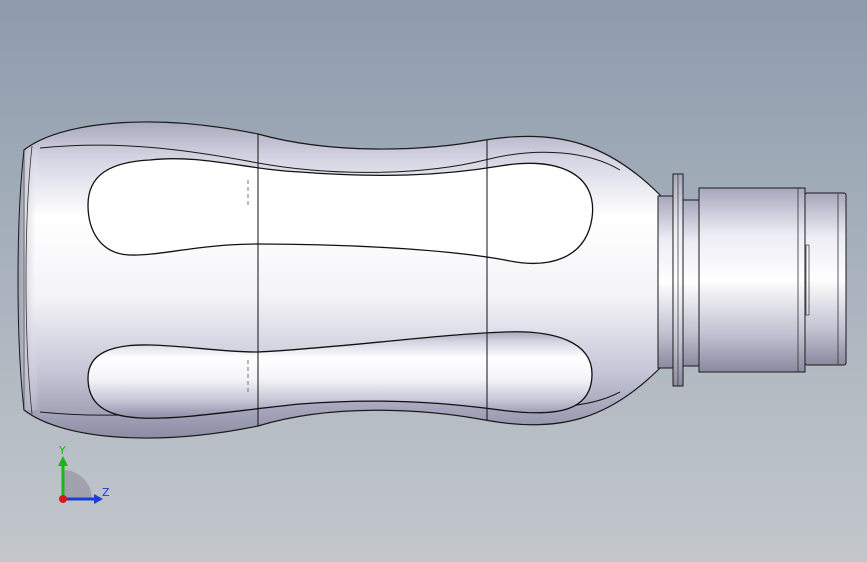  I want to click on triad-z-label: Z, so click(106, 492).